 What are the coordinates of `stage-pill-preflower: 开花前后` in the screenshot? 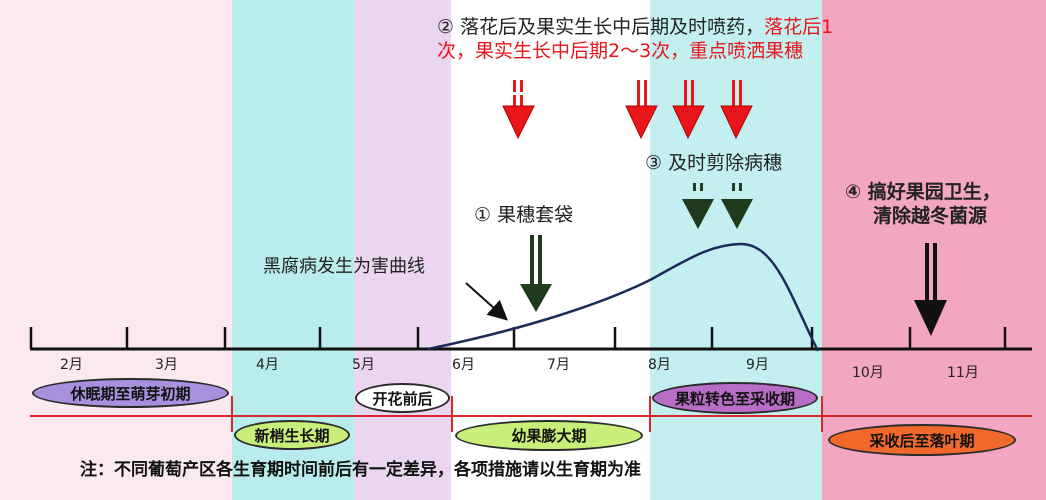 It's located at (402, 398).